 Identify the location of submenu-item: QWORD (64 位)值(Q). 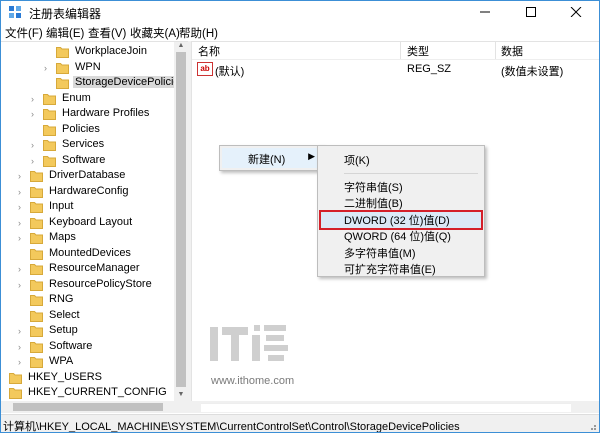
(397, 236).